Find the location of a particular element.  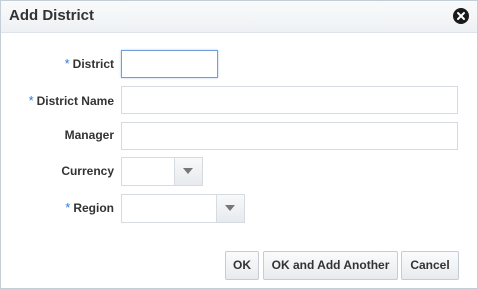

manager-label: Manager is located at coordinates (89, 135).